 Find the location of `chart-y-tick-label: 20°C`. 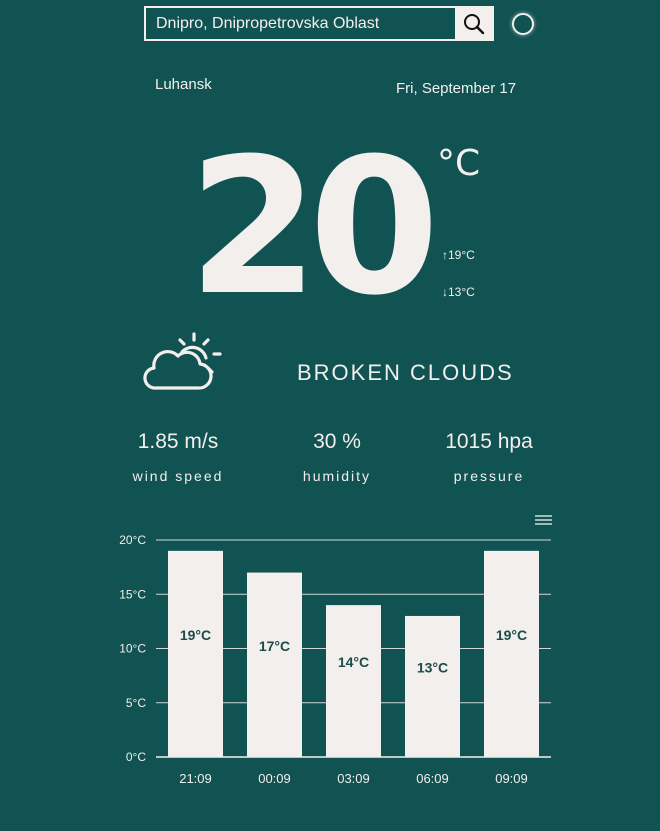

chart-y-tick-label: 20°C is located at coordinates (132, 540).